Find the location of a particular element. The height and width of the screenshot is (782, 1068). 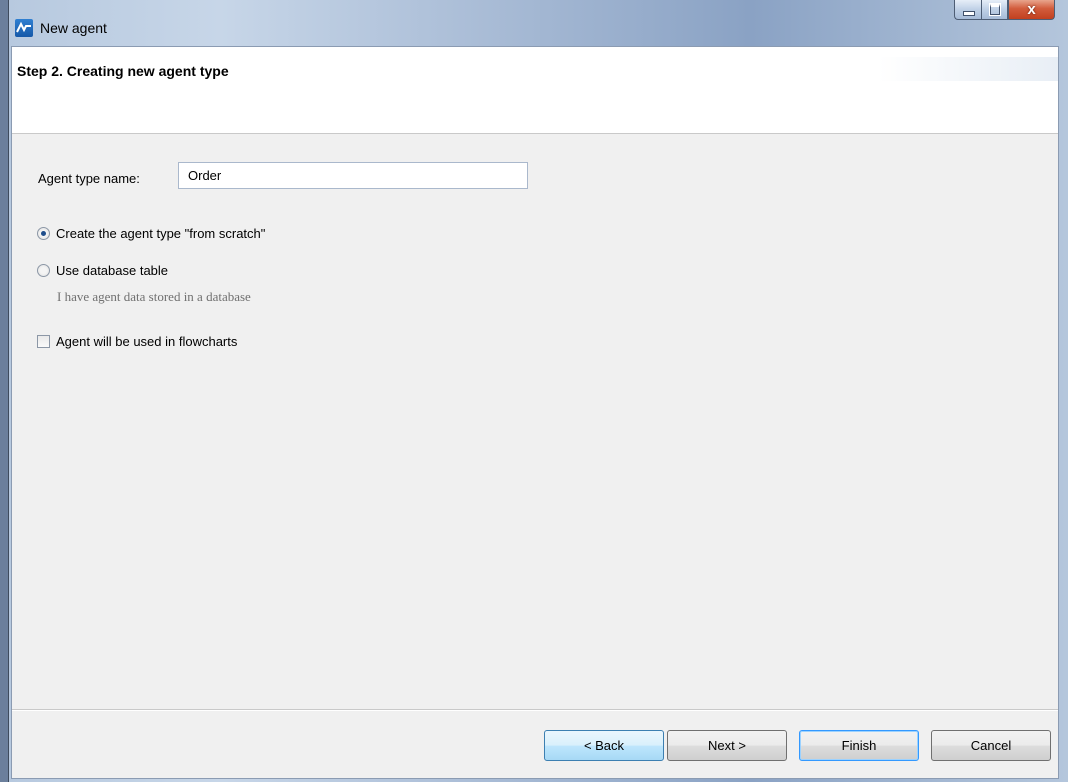

database-table-hint: I have agent data stored in a database is located at coordinates (154, 296).